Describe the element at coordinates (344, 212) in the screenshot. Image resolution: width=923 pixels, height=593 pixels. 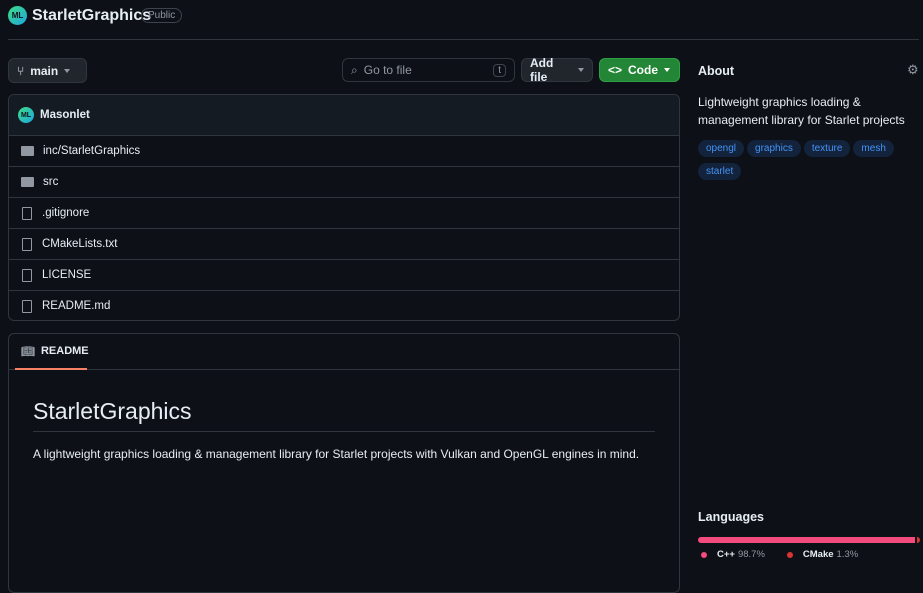
I see `file-row: .gitignore` at that location.